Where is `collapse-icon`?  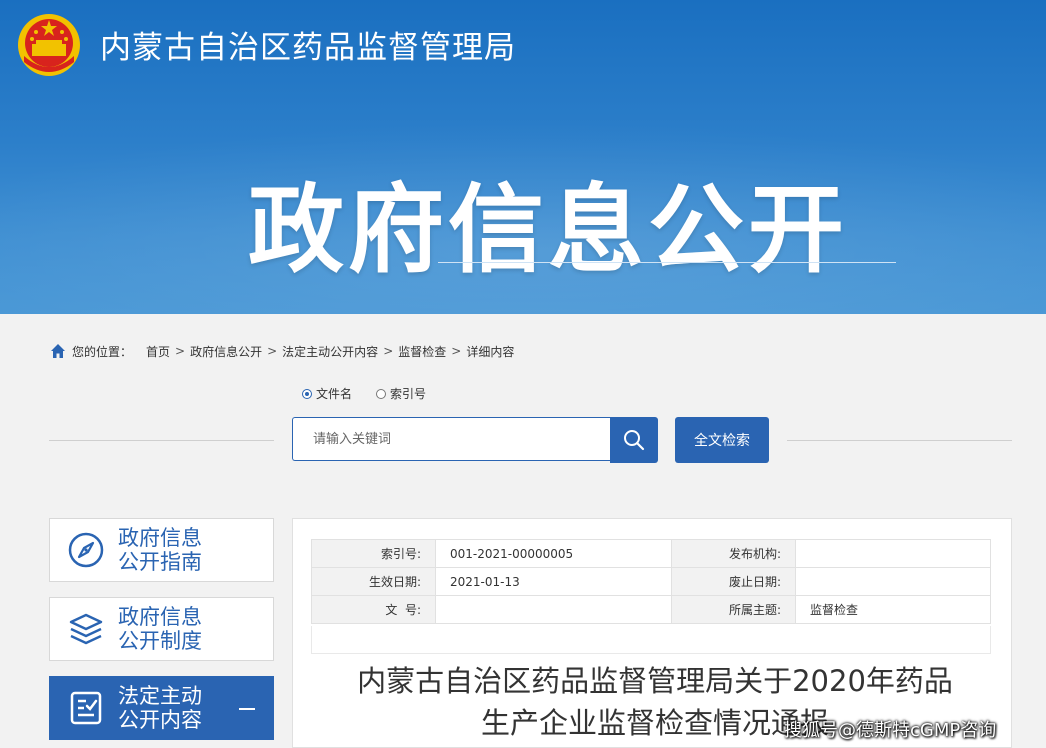 collapse-icon is located at coordinates (247, 709).